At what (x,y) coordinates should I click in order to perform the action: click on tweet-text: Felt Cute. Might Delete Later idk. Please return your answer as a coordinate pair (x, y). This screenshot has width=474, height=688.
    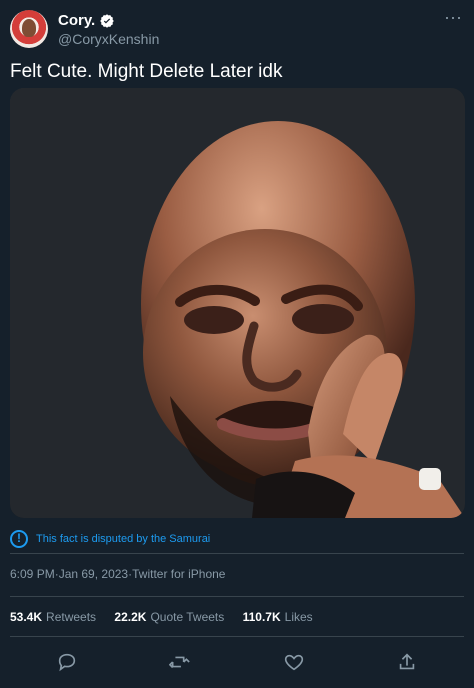
    Looking at the image, I should click on (146, 71).